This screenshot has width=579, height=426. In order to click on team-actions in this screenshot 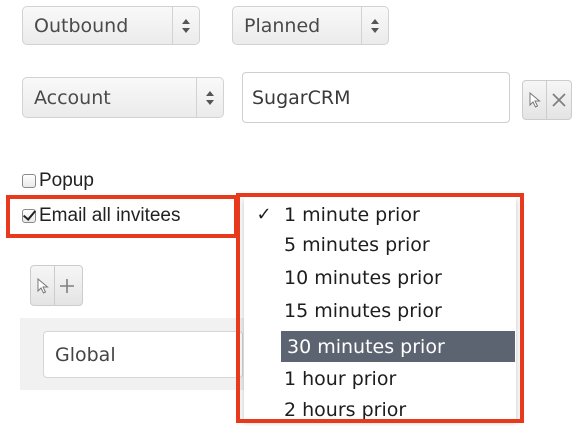, I will do `click(56, 285)`.